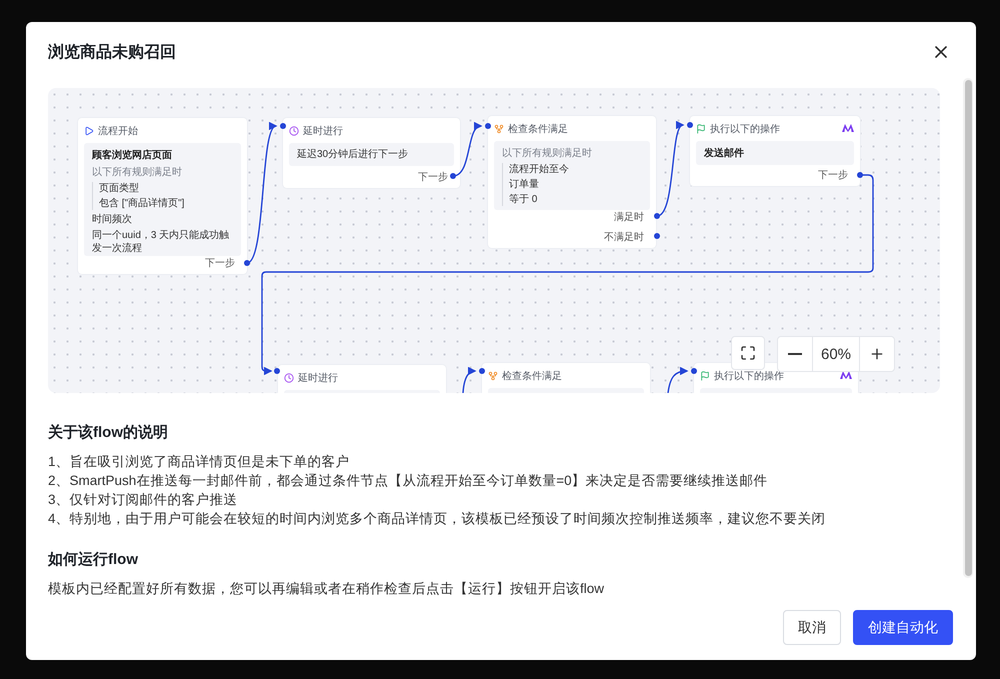 Image resolution: width=1000 pixels, height=679 pixels. I want to click on section-heading: 关于该flow的说明, so click(108, 432).